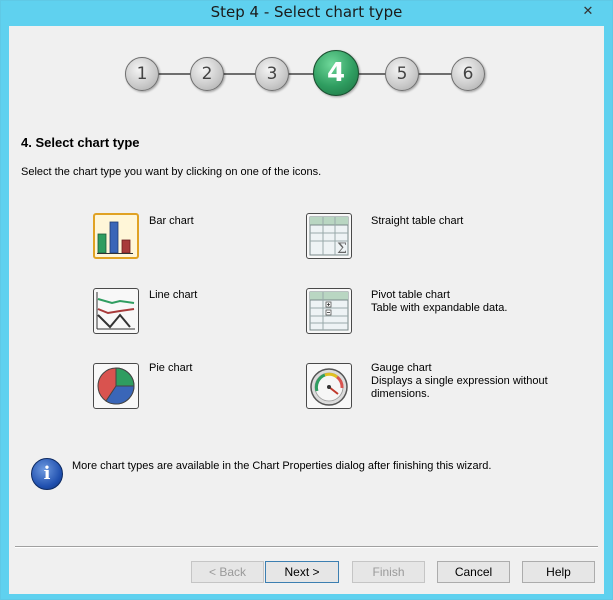 The image size is (613, 600). I want to click on svg-text: Σ, so click(342, 249).